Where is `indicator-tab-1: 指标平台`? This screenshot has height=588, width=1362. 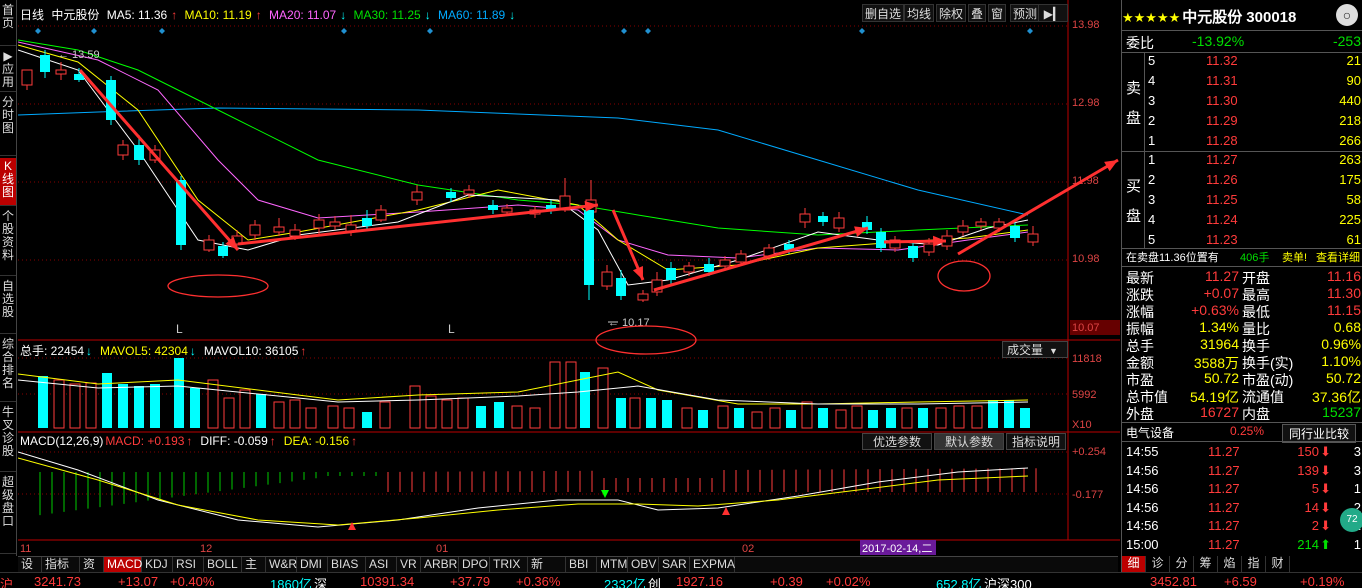 indicator-tab-1: 指标平台 is located at coordinates (61, 571).